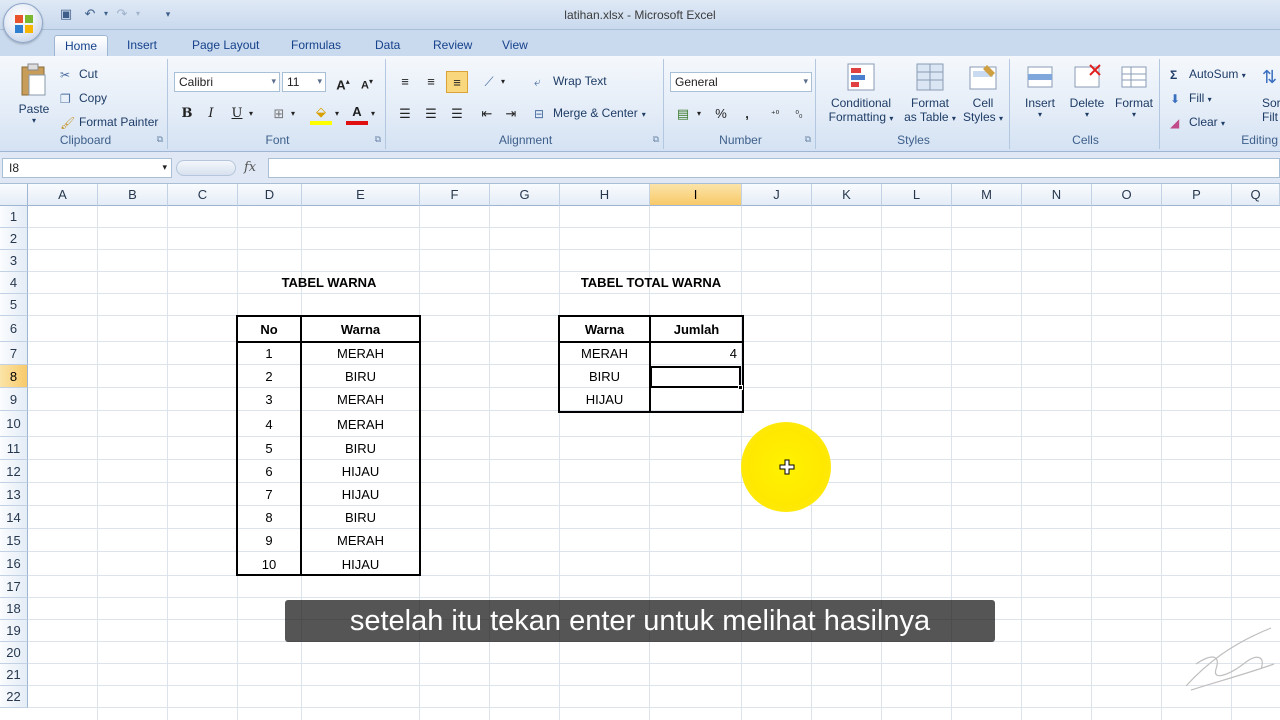 This screenshot has width=1280, height=720. What do you see at coordinates (861, 92) in the screenshot?
I see `conditional-formatting-button: Conditional Formatting ▾` at bounding box center [861, 92].